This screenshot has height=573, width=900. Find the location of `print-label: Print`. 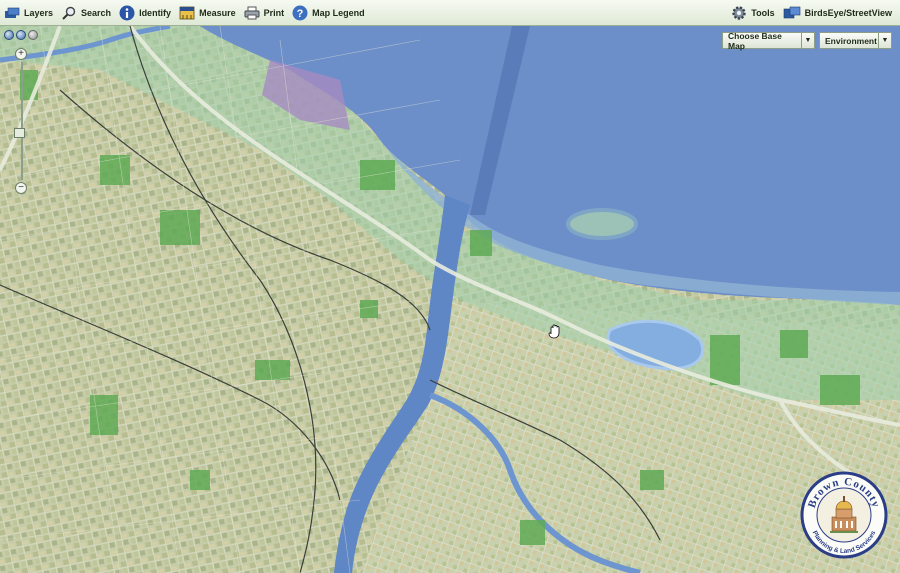

print-label: Print is located at coordinates (274, 12).